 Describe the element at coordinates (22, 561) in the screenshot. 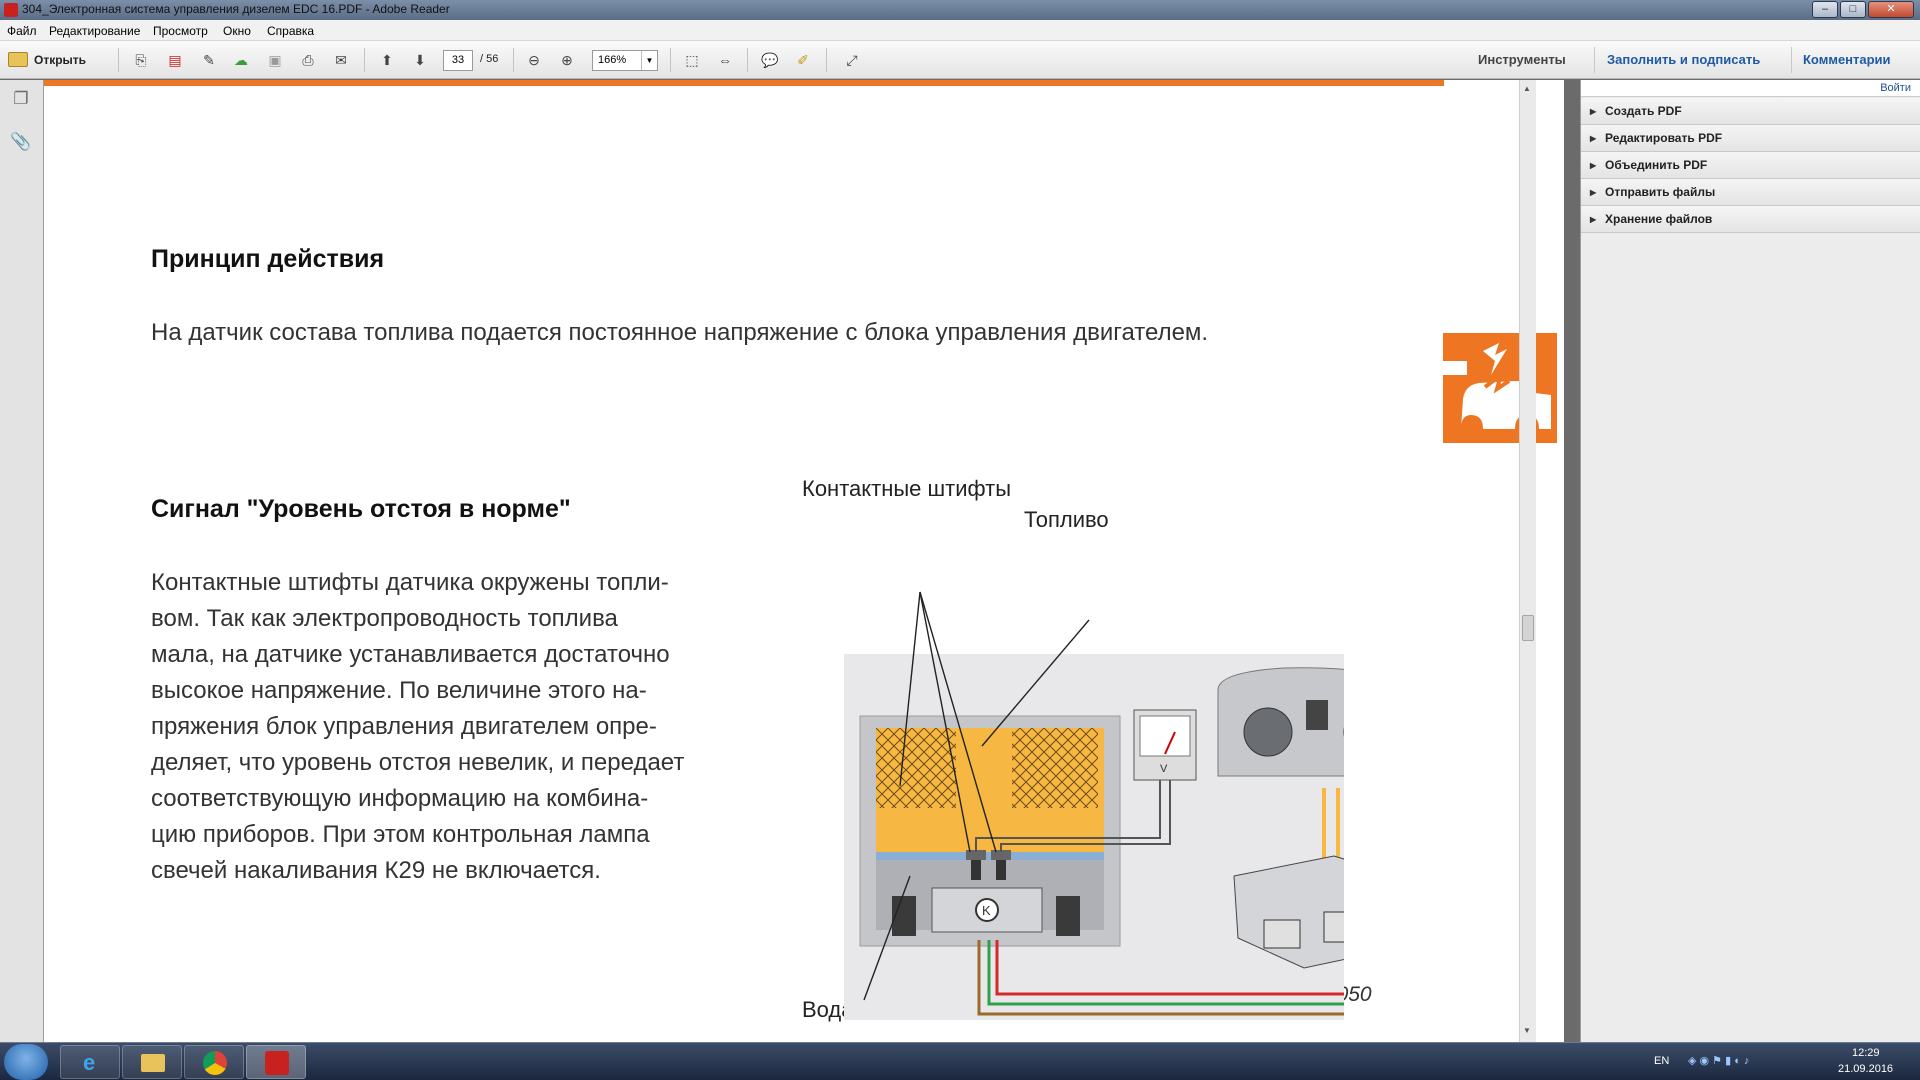

I see `navigation-pane: ❐ 📎` at that location.